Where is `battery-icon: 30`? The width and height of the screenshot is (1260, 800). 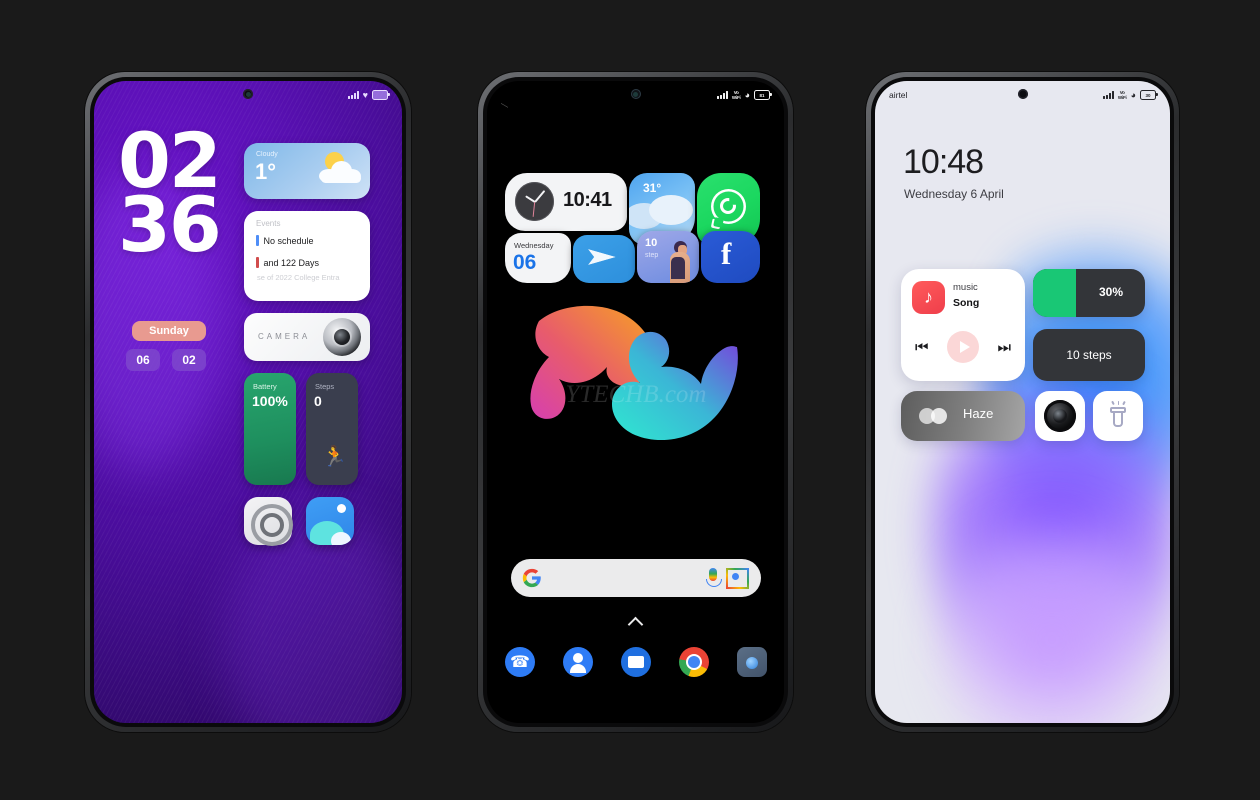
battery-icon: 30 is located at coordinates (1149, 95).